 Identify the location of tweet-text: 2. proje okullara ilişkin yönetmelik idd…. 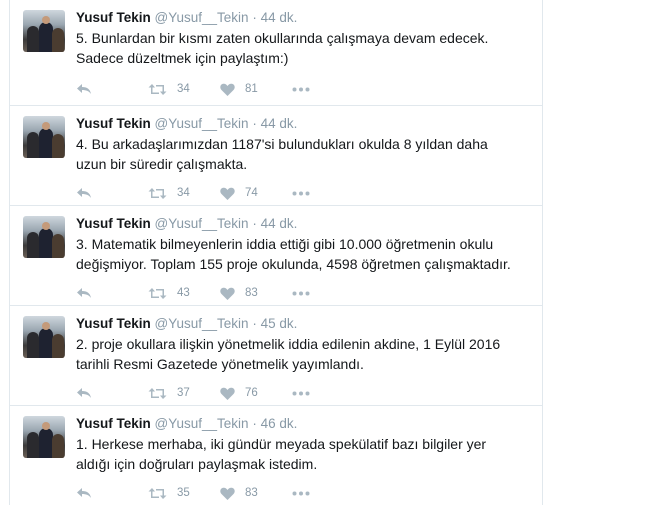
(304, 354).